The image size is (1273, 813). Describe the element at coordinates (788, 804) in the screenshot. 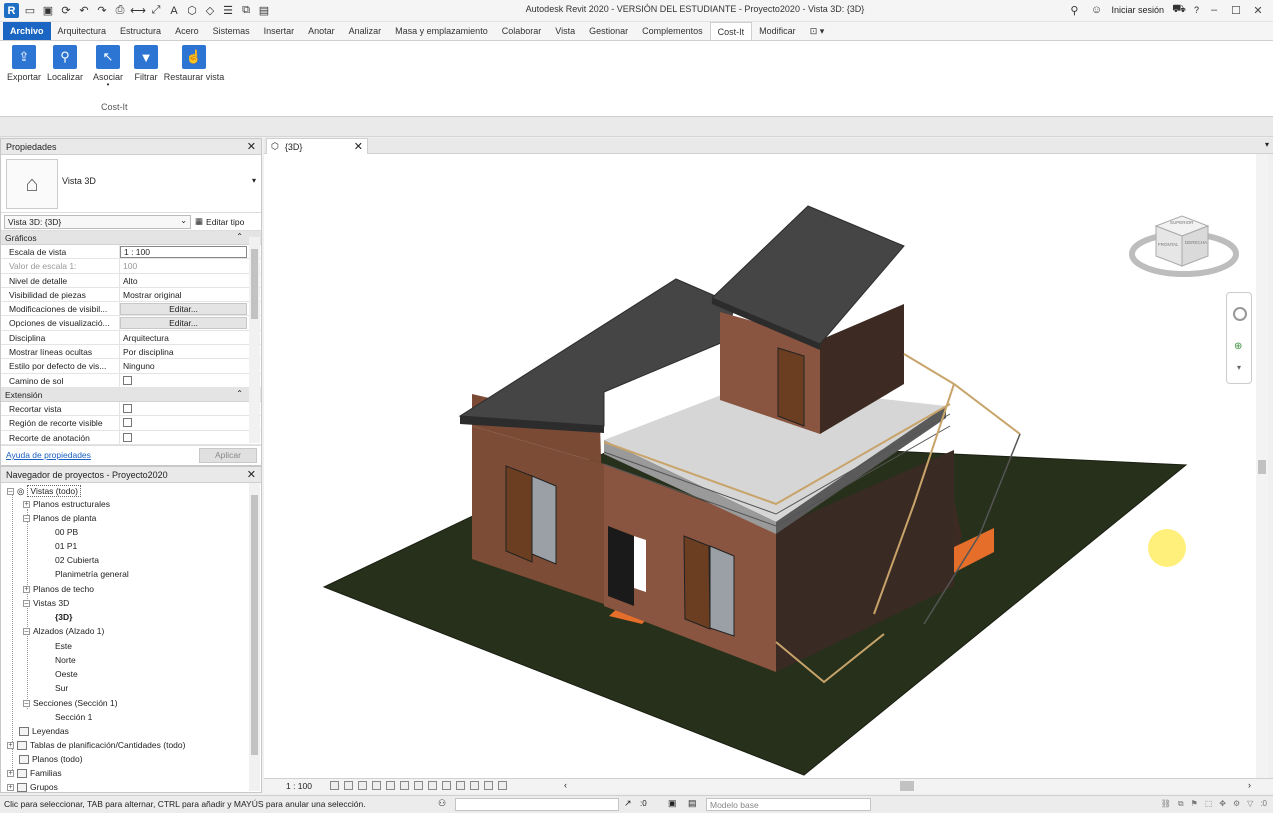

I see `design-option-dropdown: Modelo base` at that location.